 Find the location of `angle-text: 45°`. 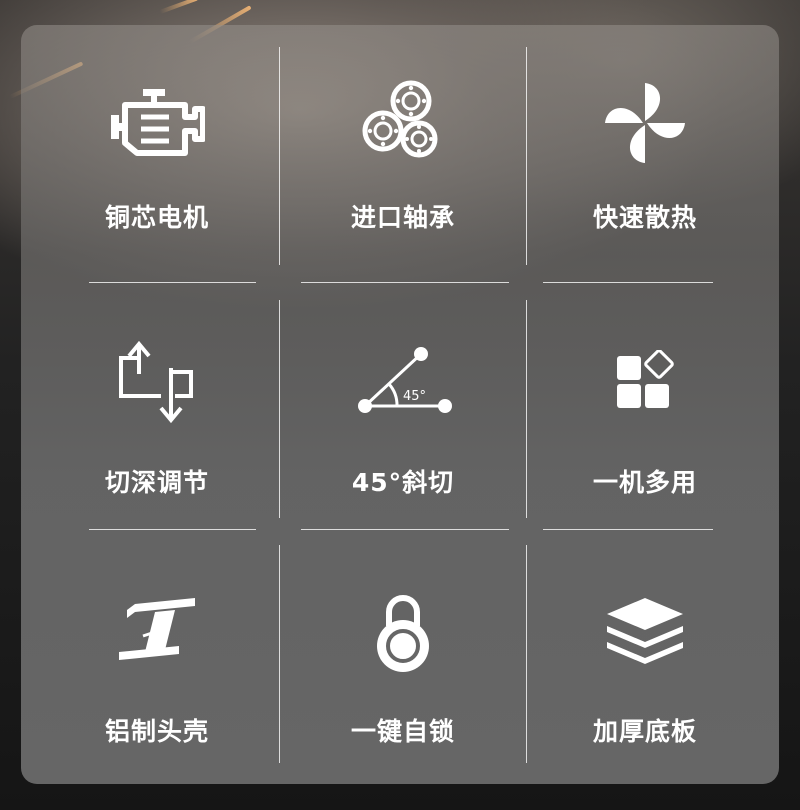

angle-text: 45° is located at coordinates (414, 396).